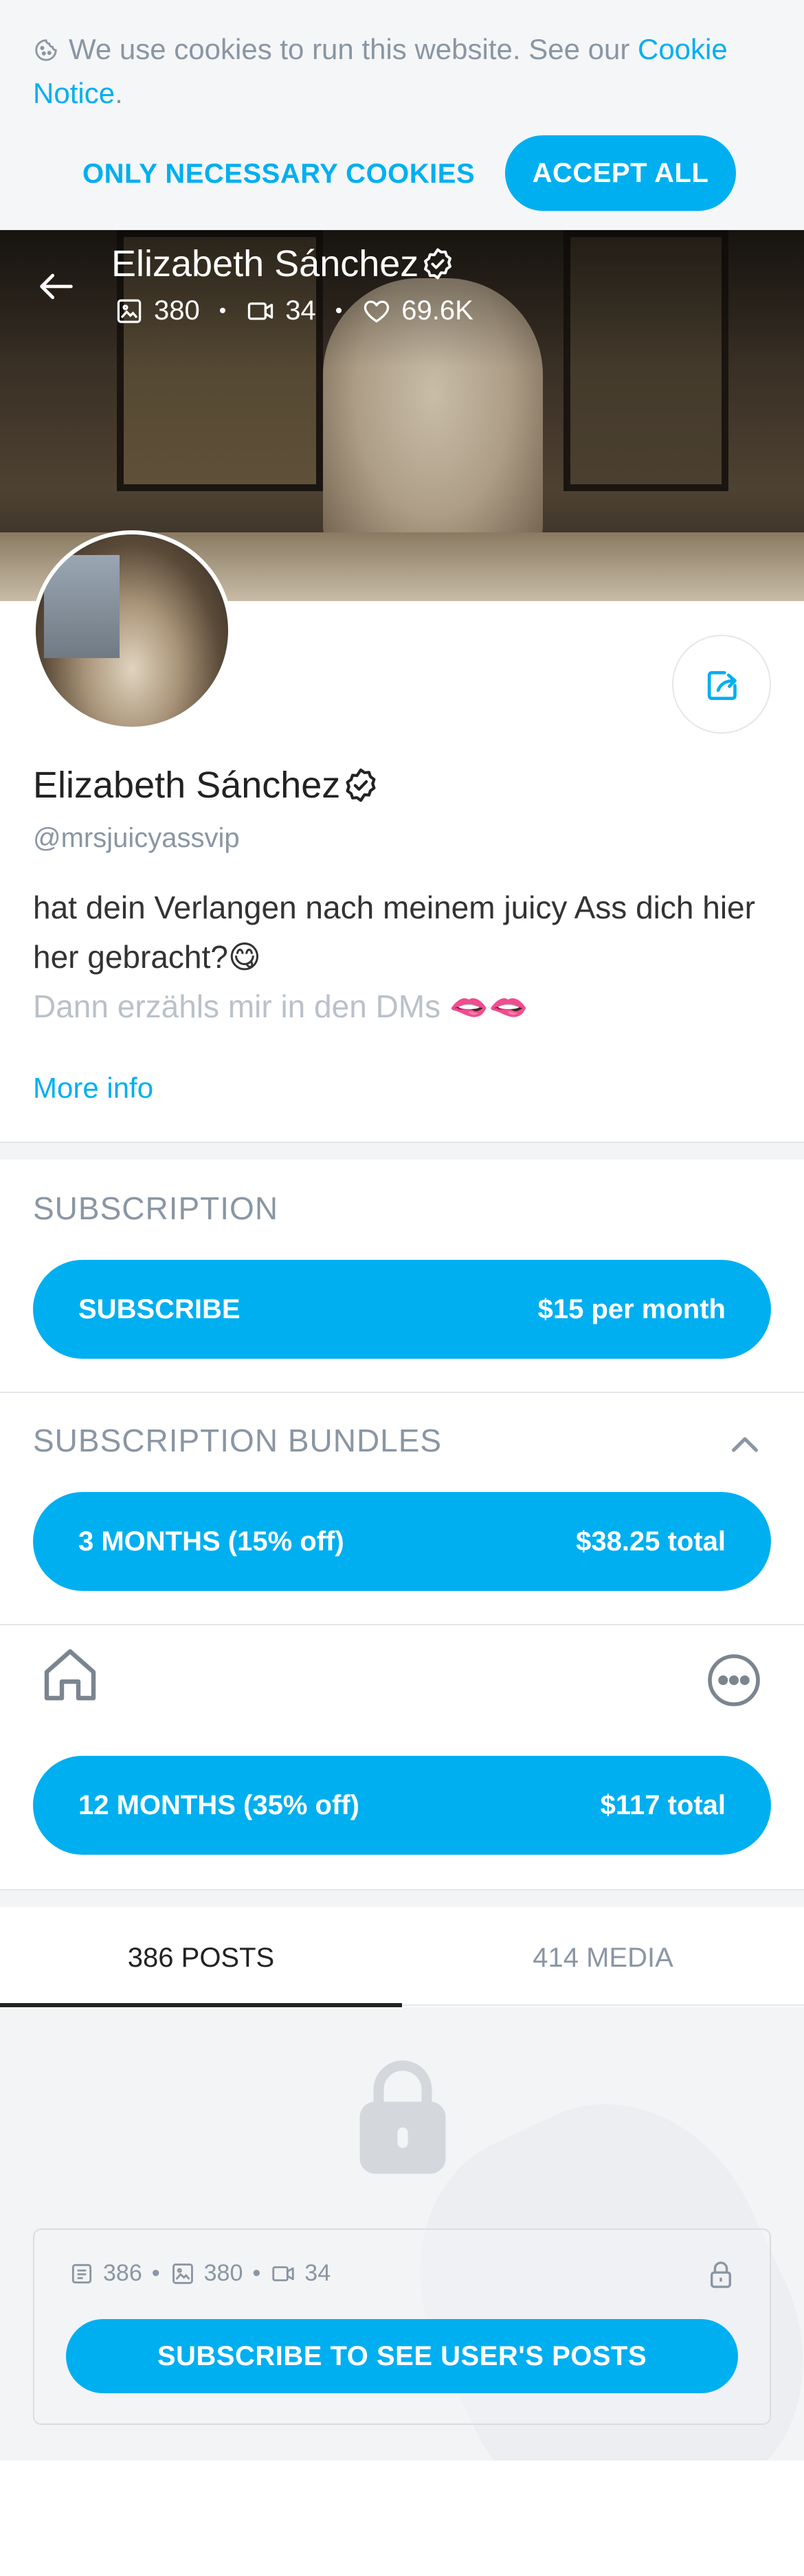  I want to click on bio-line-faded: Dann erzähls mir in den DMs 🫦🫦, so click(281, 1006).